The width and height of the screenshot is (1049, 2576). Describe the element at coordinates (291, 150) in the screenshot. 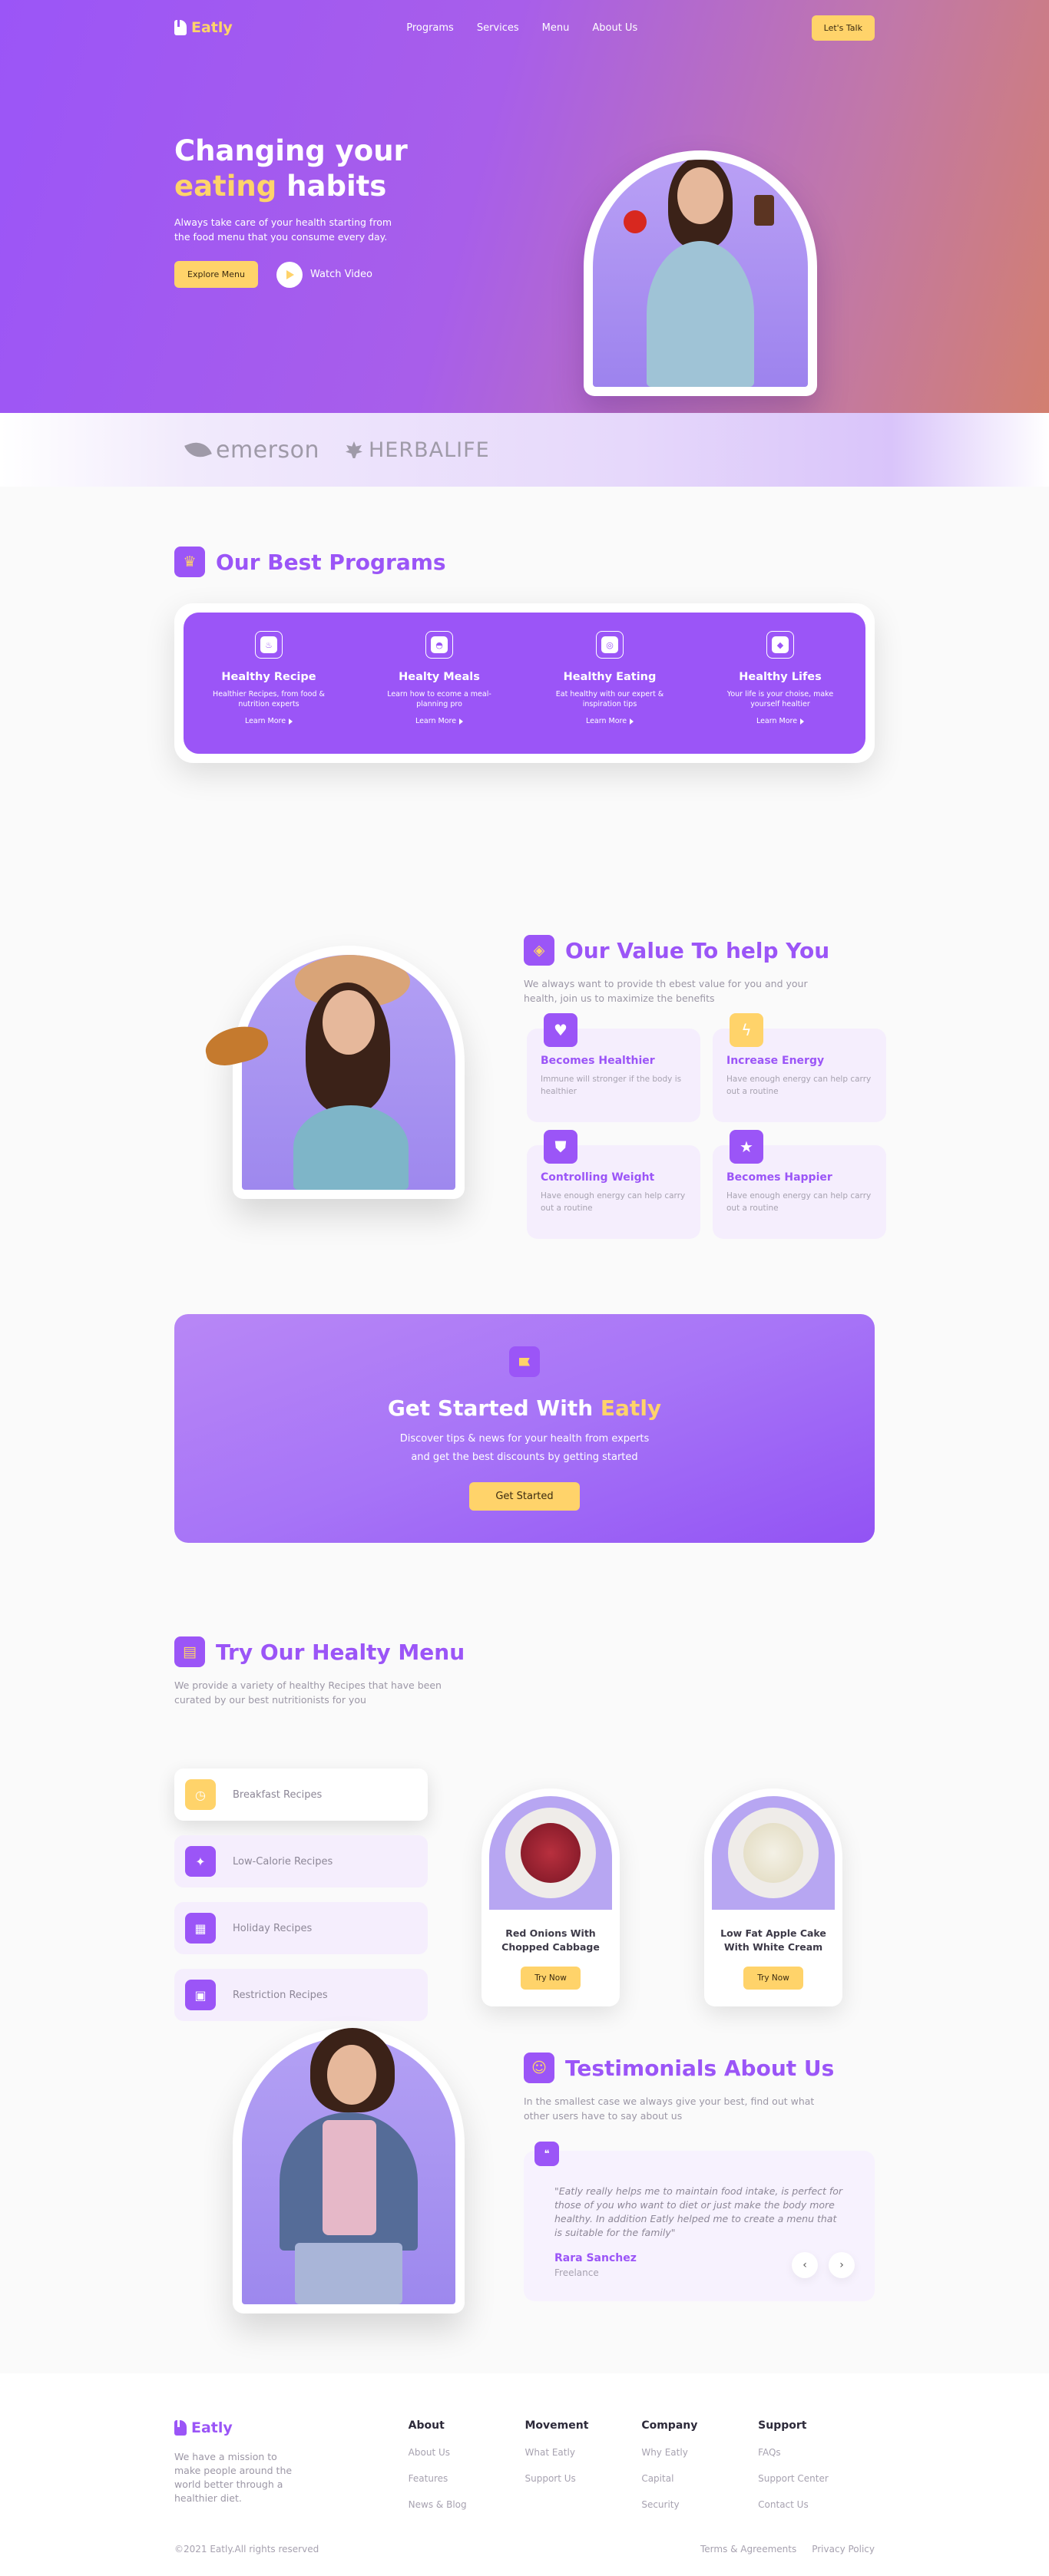

I see `hero-title-line1: Changing your` at that location.